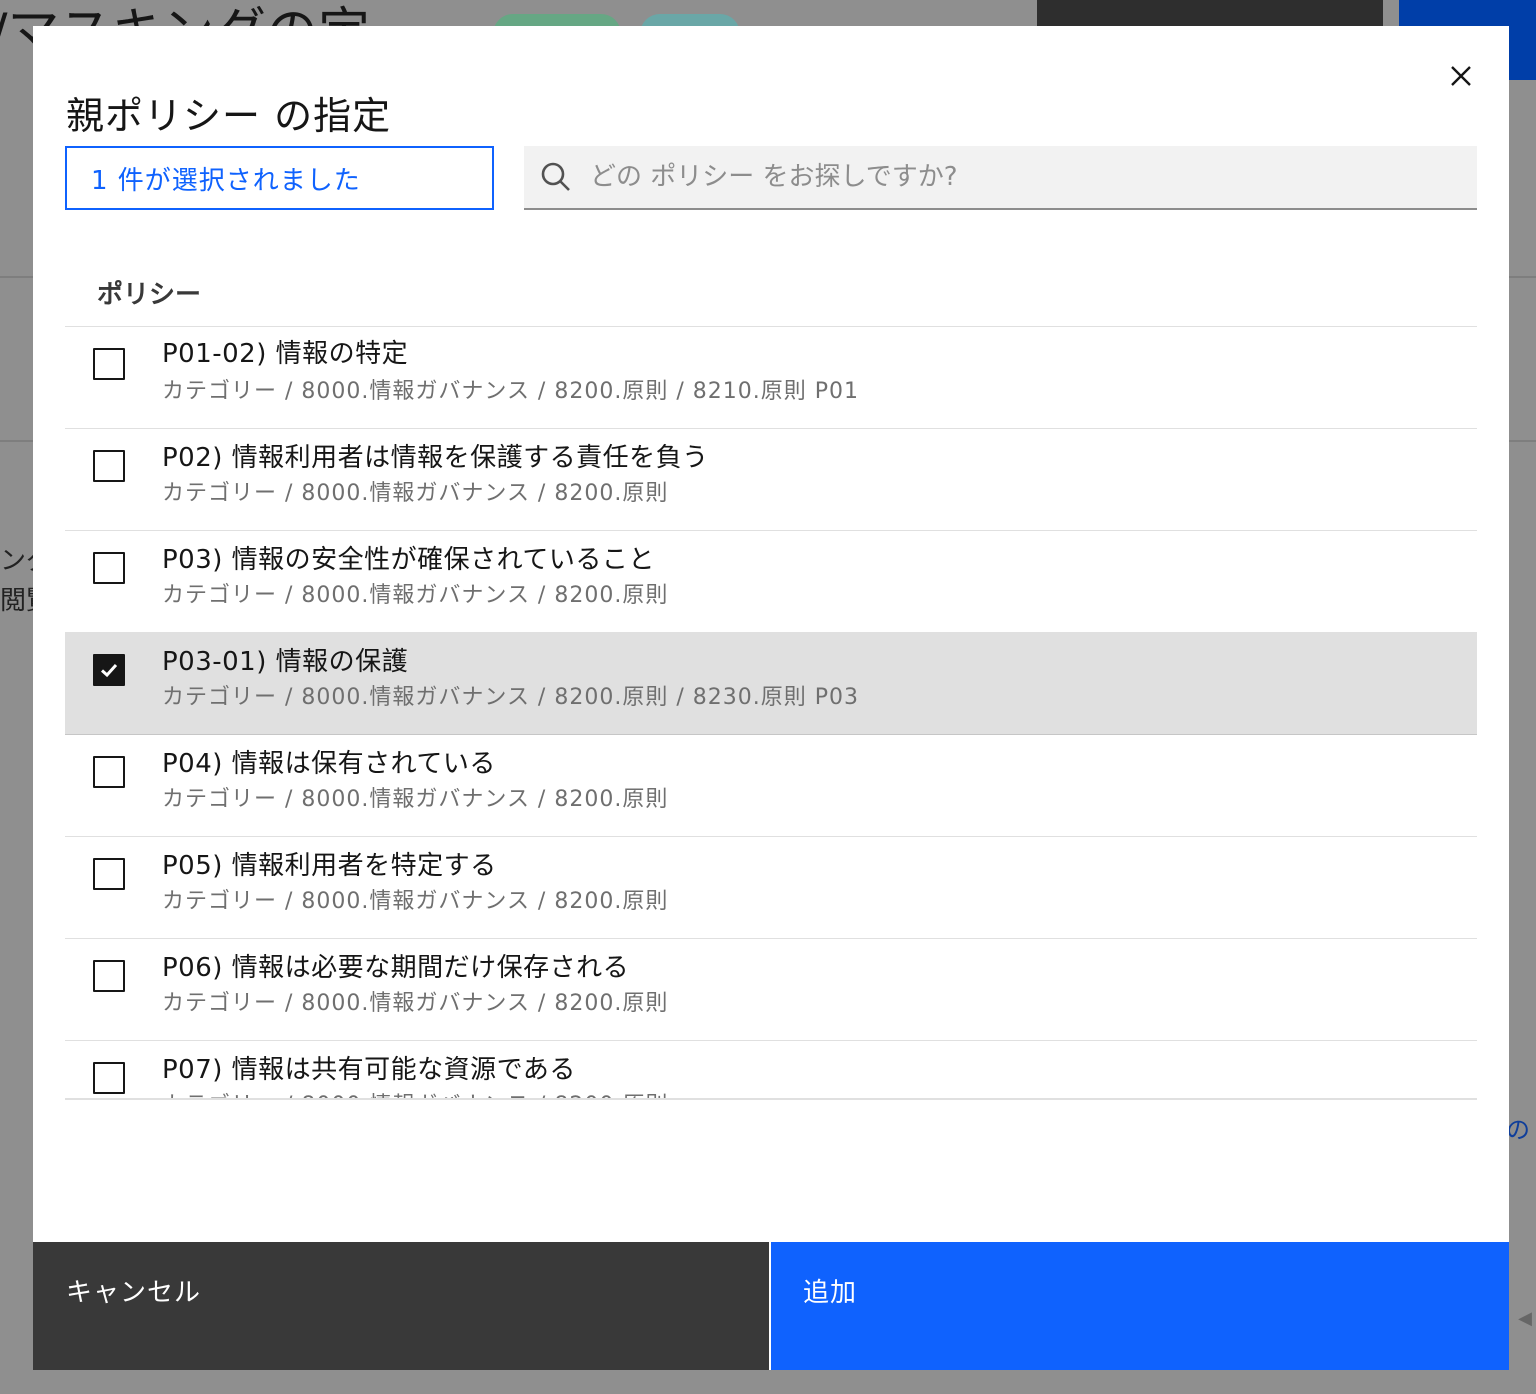 This screenshot has width=1536, height=1394. What do you see at coordinates (229, 116) in the screenshot?
I see `modal-title: 親ポリシー の指定` at bounding box center [229, 116].